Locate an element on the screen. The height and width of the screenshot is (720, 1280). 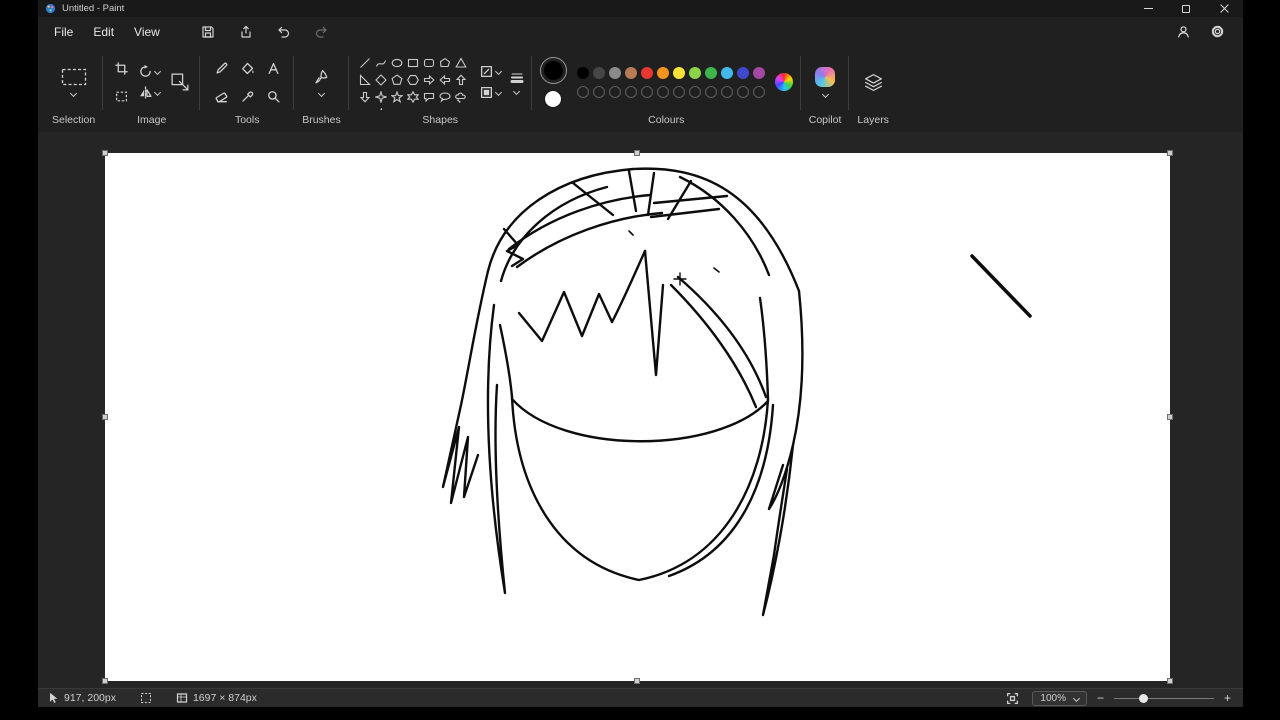
resize-handle-middle-left is located at coordinates (105, 417).